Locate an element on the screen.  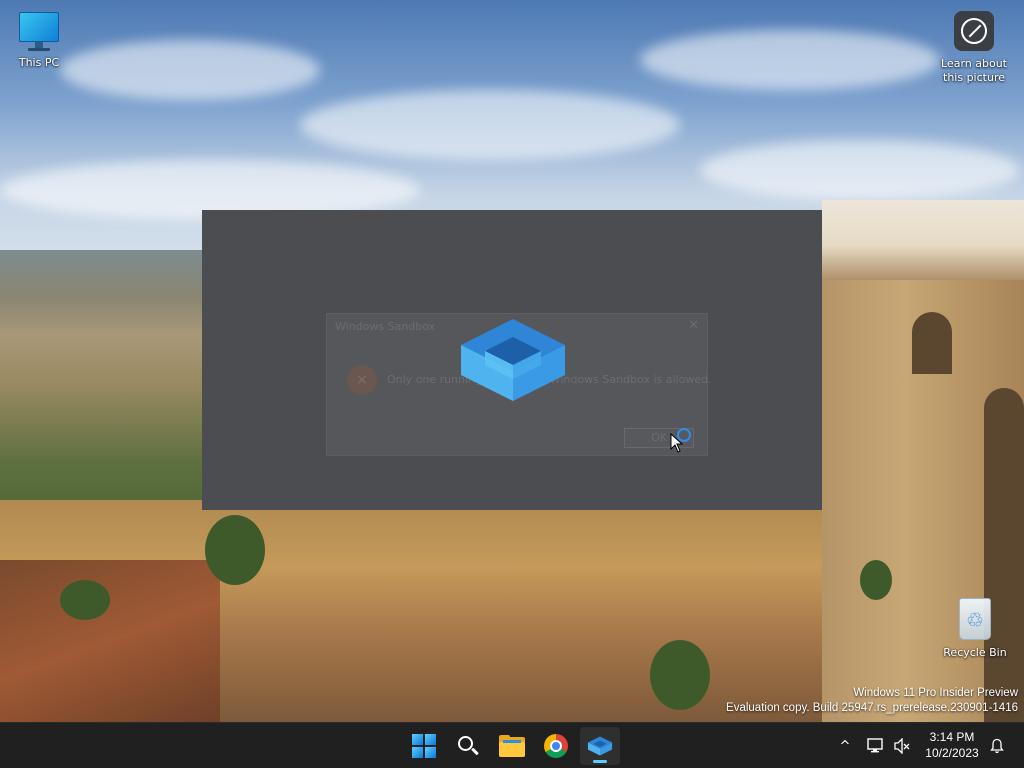
taskbar-clock: 3:14 PM 10/2/2023 is located at coordinates (952, 745).